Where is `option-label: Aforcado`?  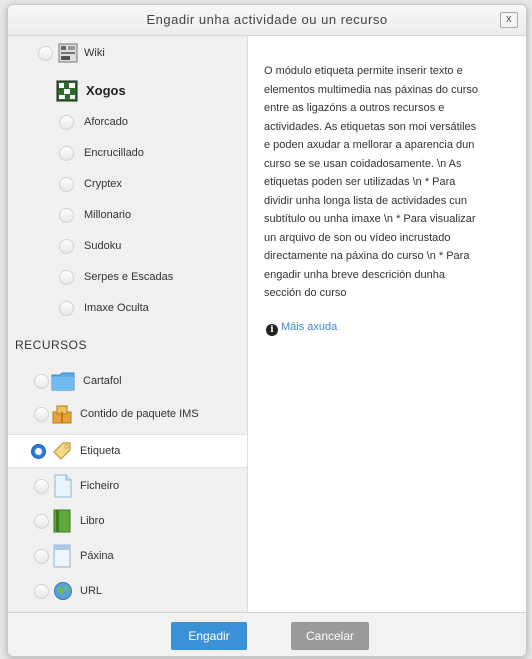
option-label: Aforcado is located at coordinates (106, 122).